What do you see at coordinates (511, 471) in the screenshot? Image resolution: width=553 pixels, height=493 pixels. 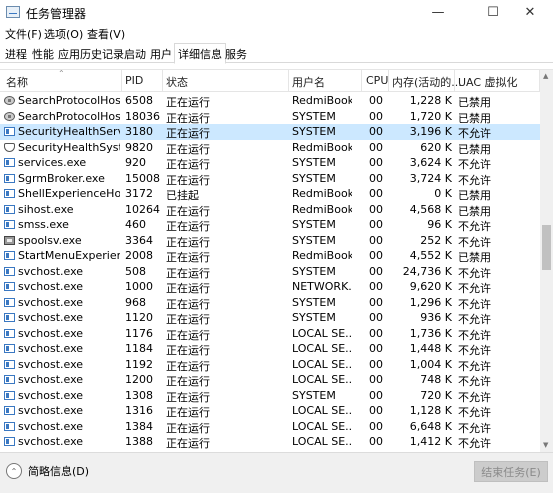 I see `end-task-button: 结束任务(E)` at bounding box center [511, 471].